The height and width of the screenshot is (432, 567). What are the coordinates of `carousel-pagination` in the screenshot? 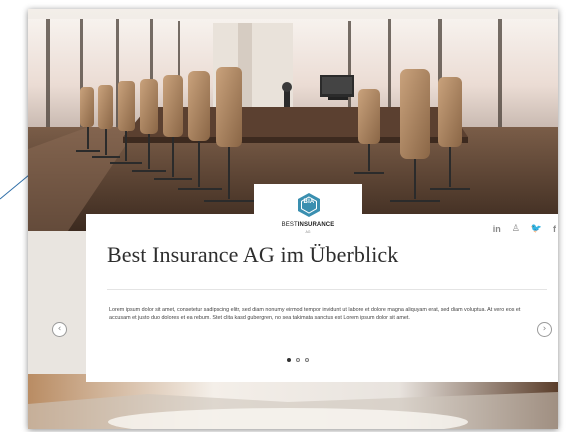 It's located at (298, 360).